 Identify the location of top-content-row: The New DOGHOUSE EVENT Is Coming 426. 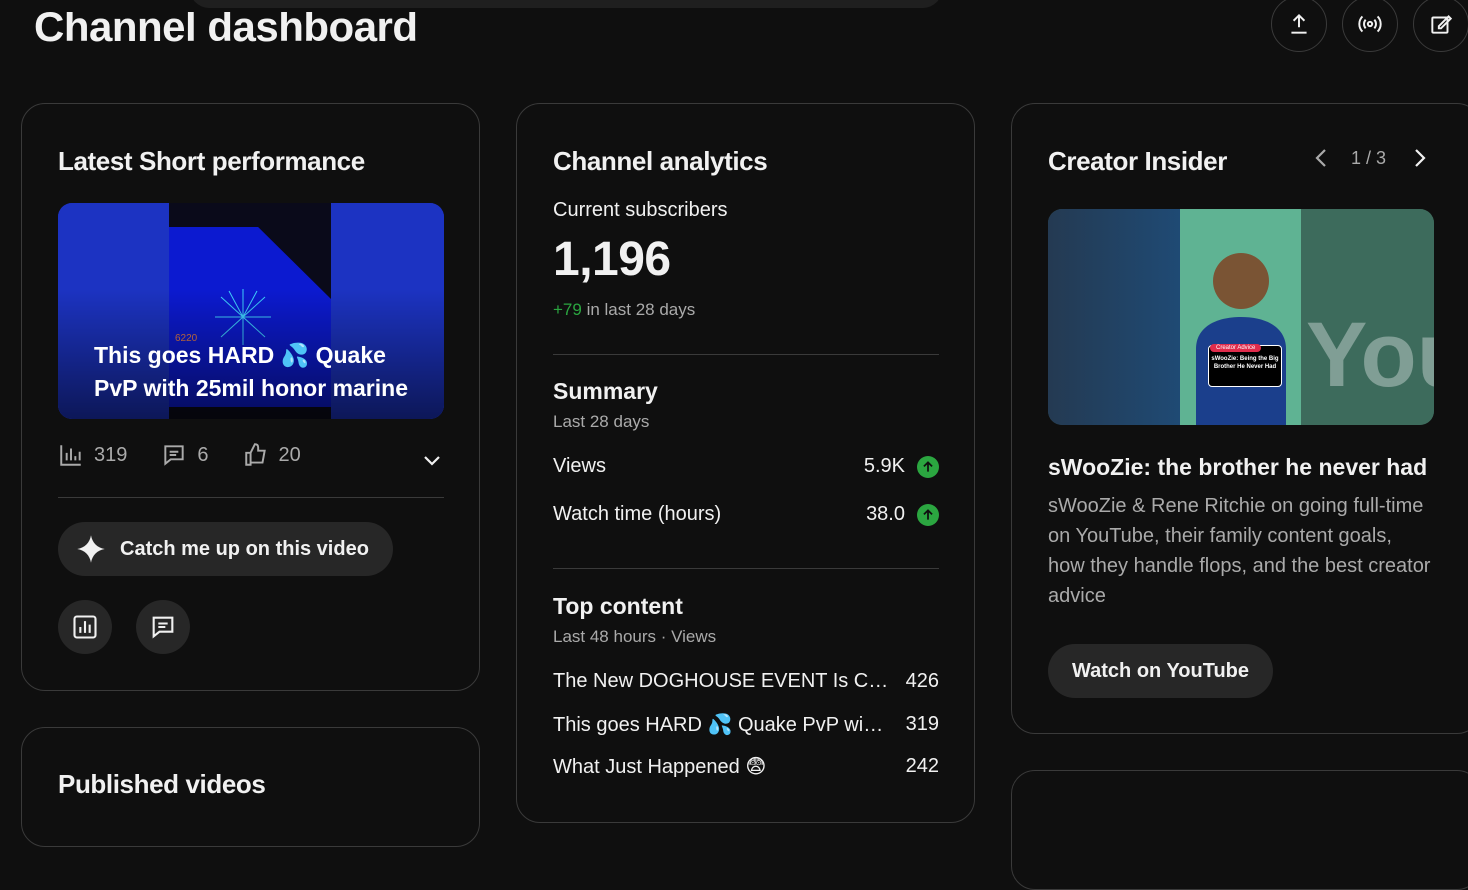
(746, 681).